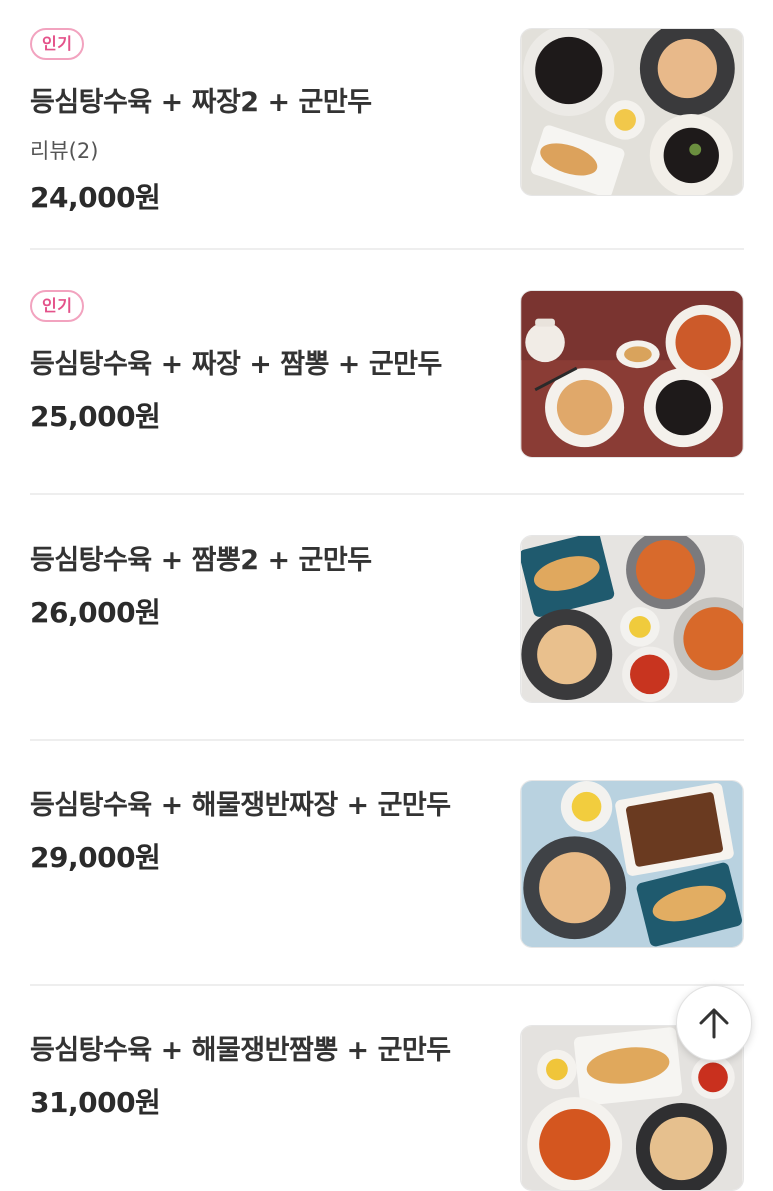 This screenshot has width=773, height=1191. I want to click on review-count-link: 리뷰(2), so click(64, 150).